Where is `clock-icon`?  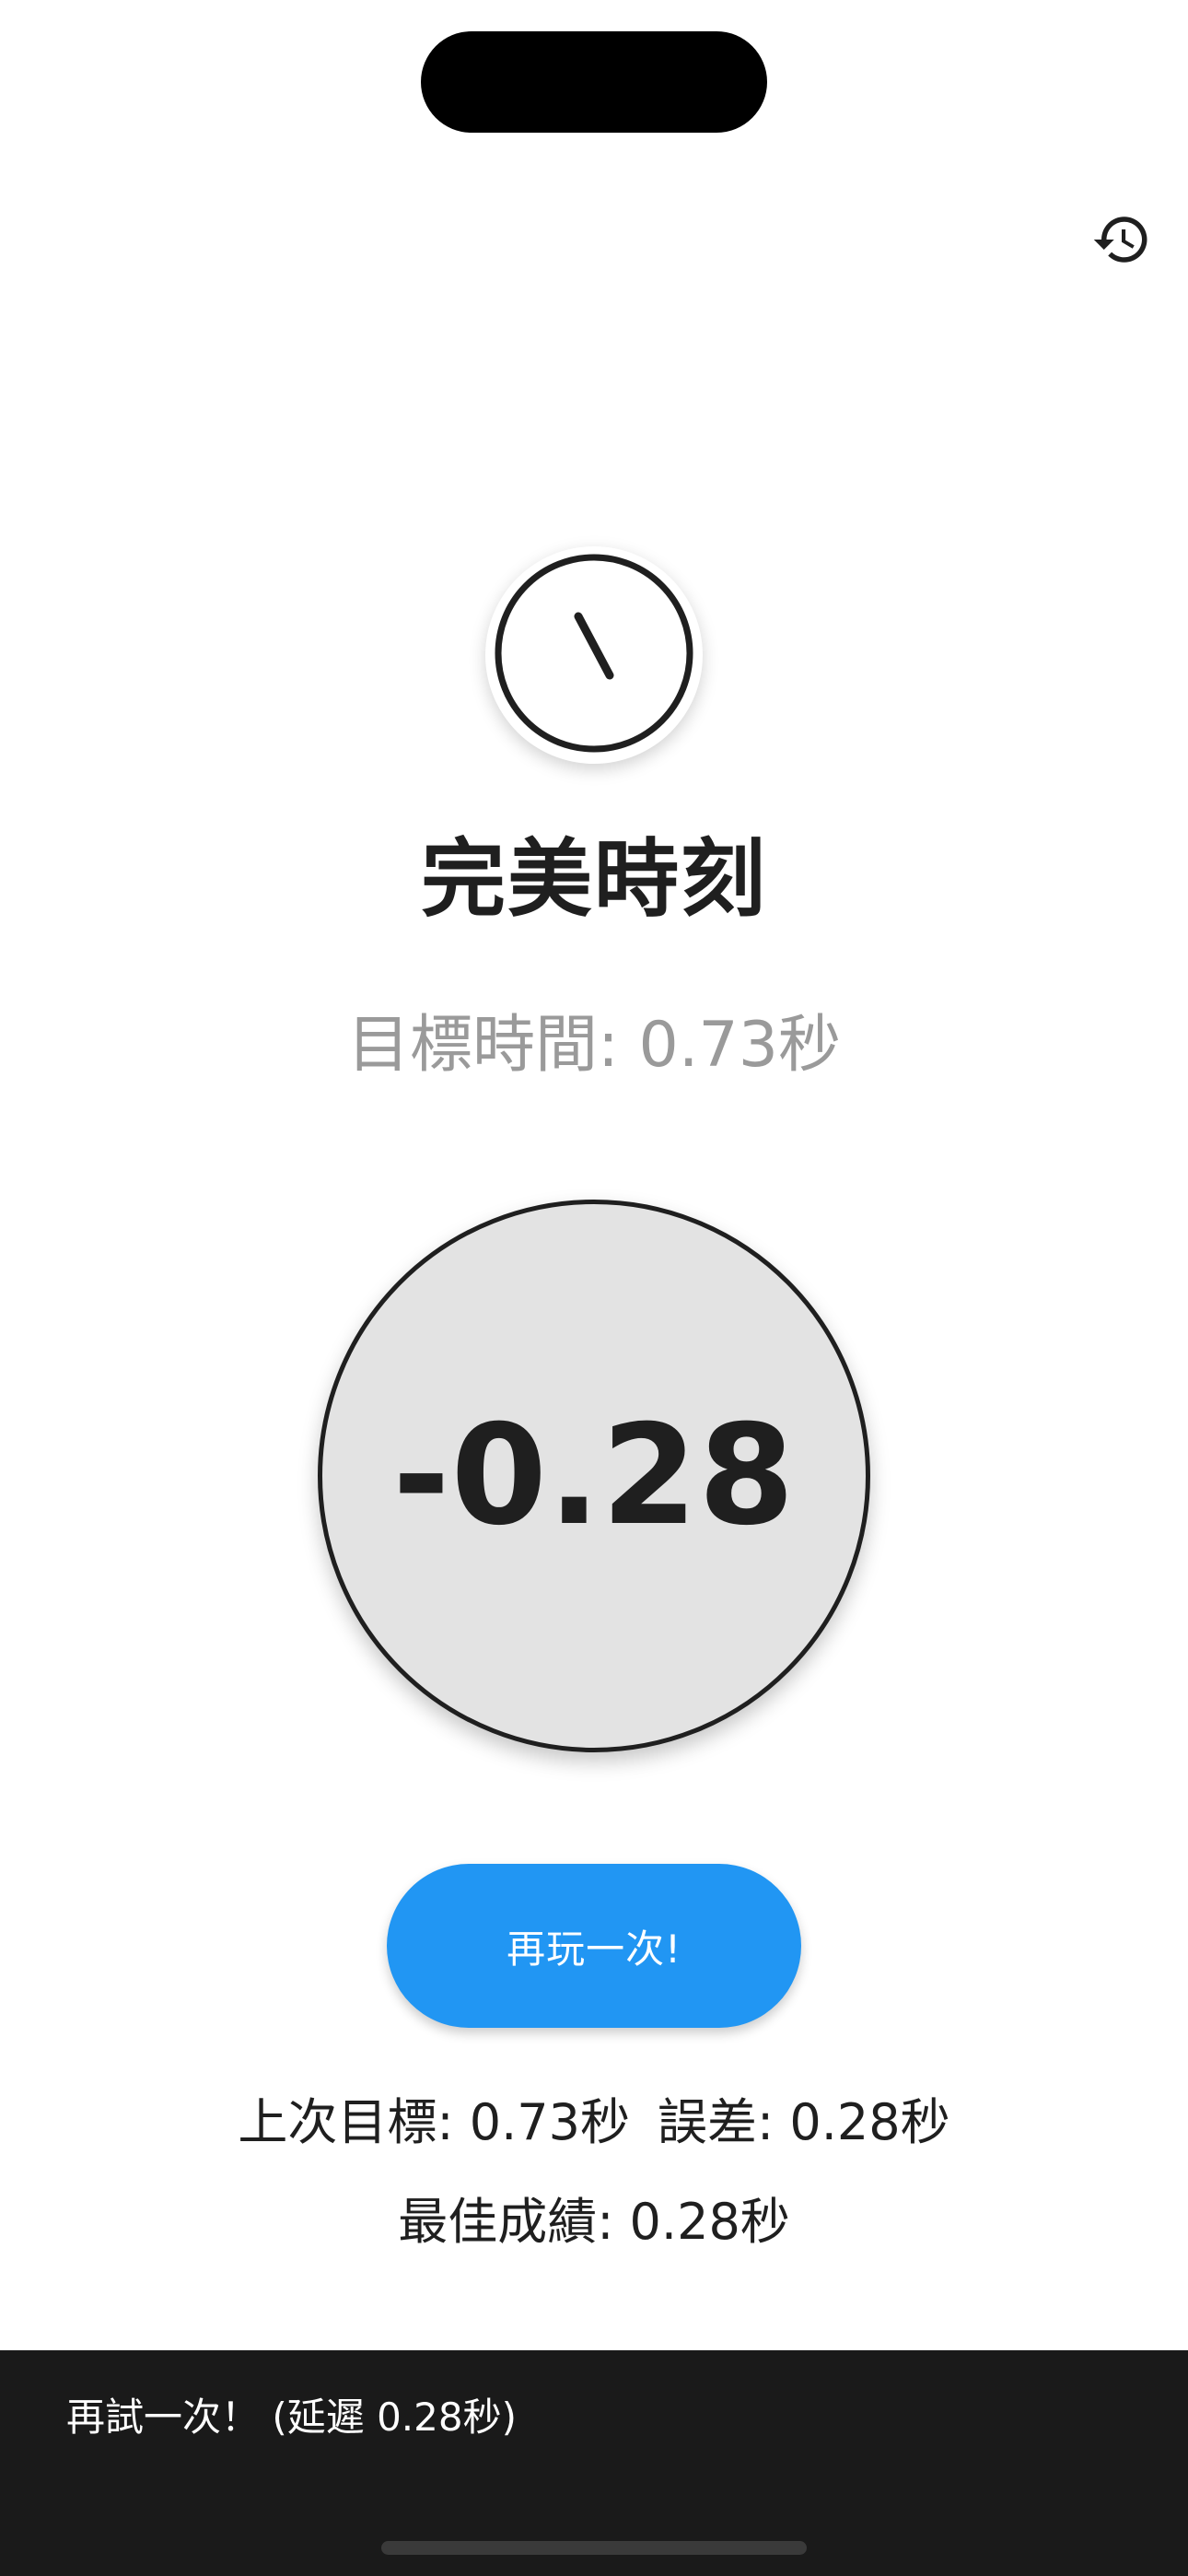 clock-icon is located at coordinates (594, 655).